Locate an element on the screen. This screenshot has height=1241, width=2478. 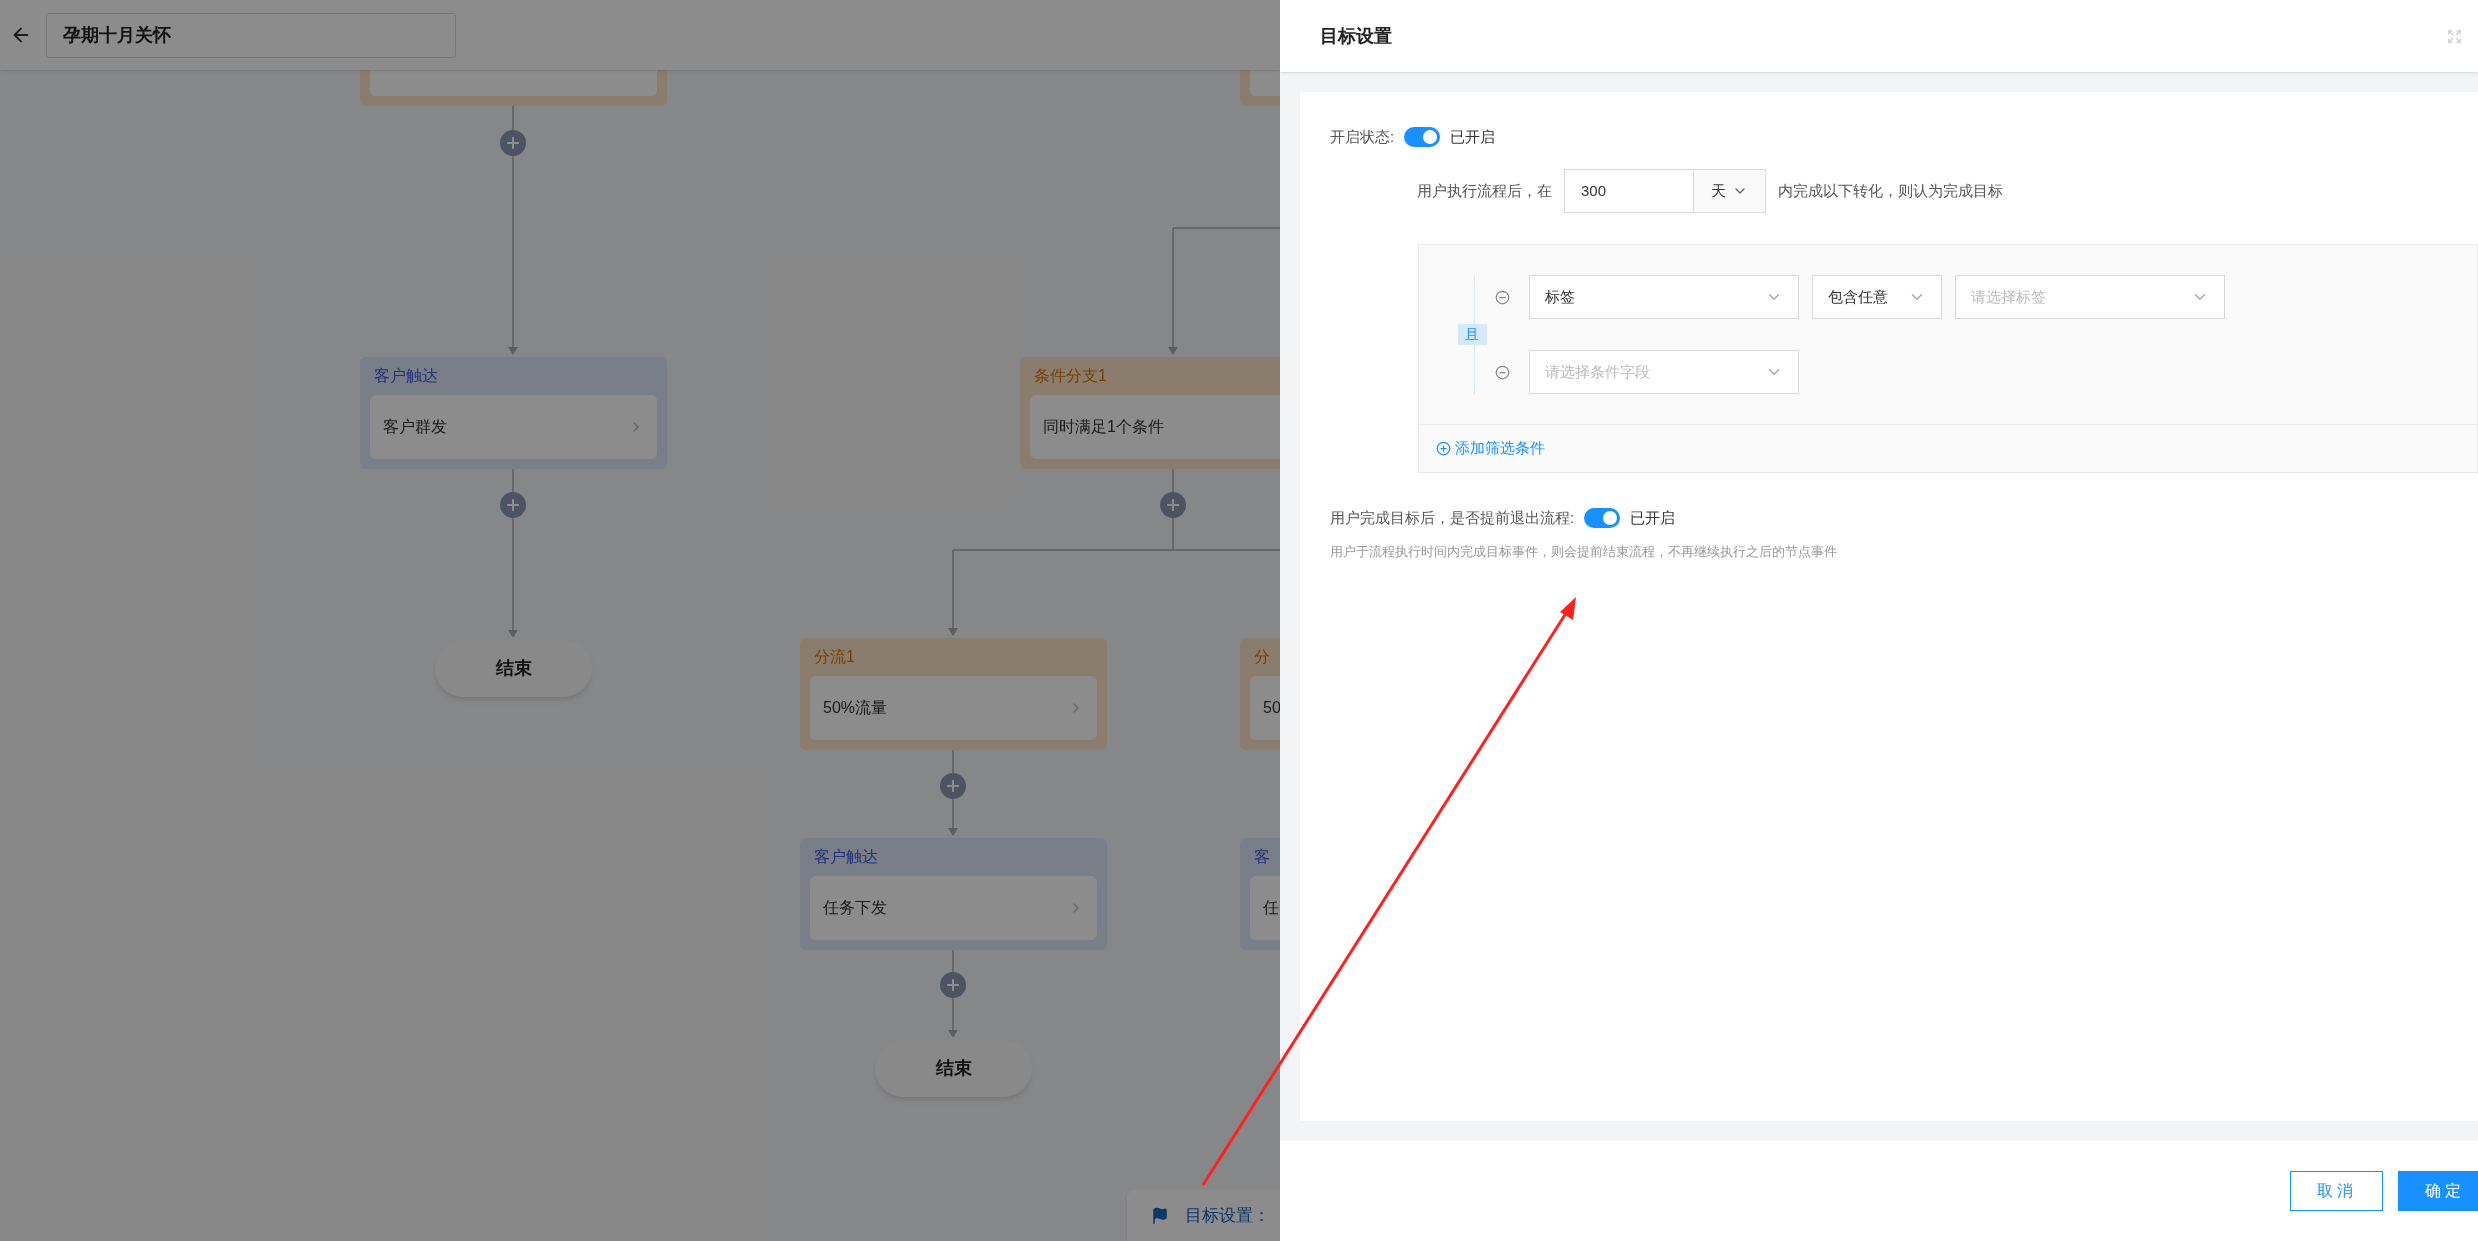
flow-node: 客 任 is located at coordinates (1260, 894).